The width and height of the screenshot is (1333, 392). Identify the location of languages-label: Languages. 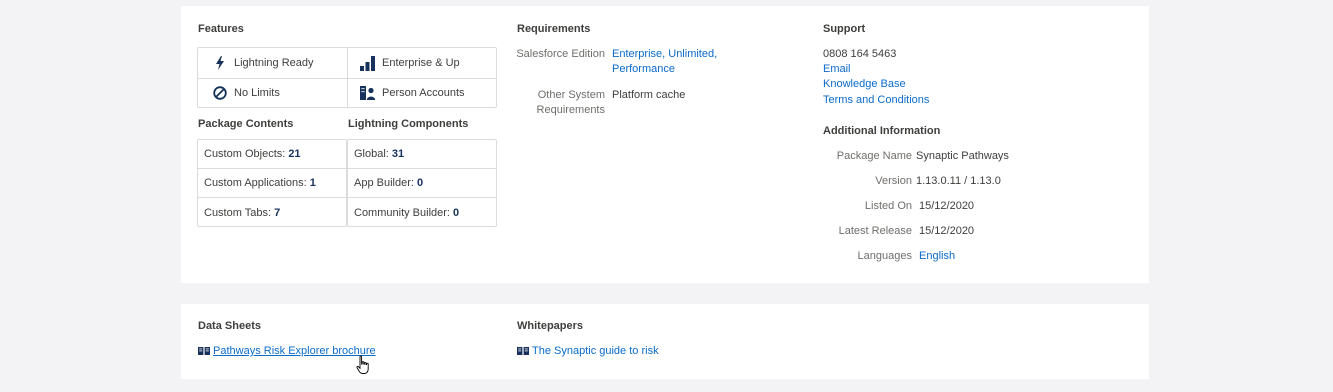
(884, 256).